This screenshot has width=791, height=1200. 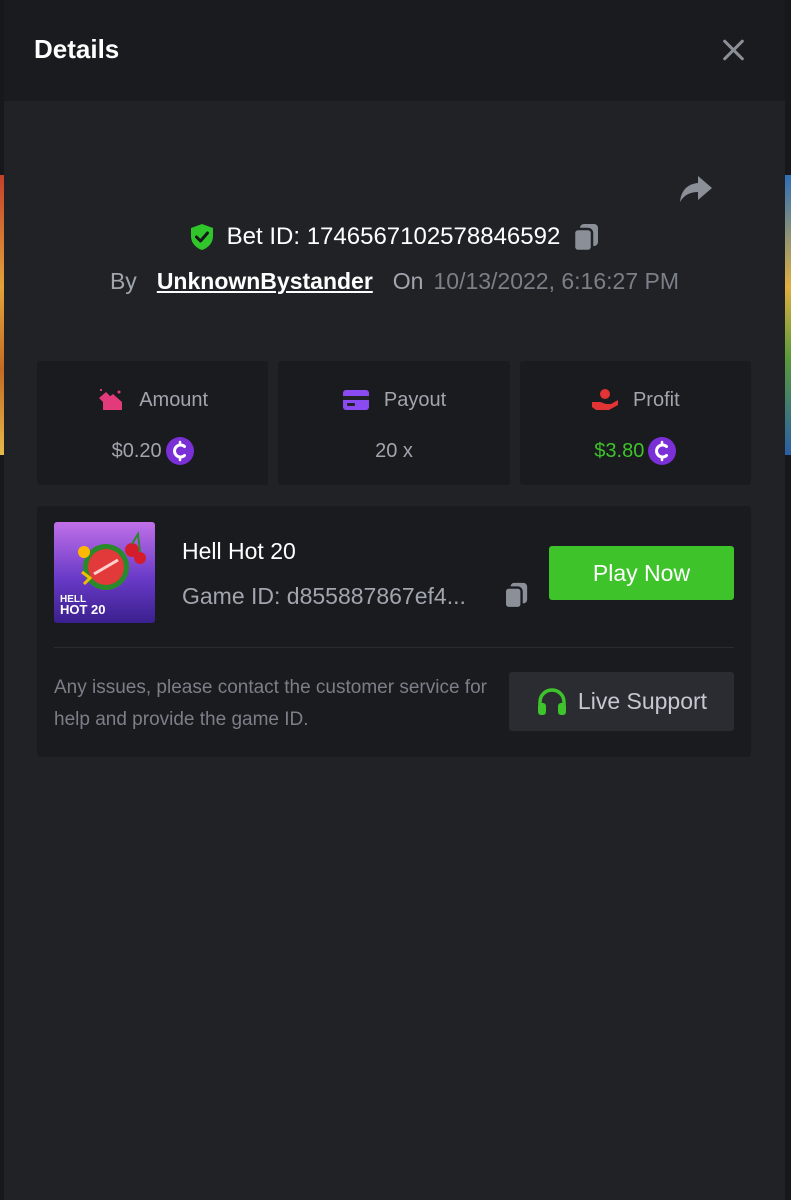 I want to click on stat-label-profit: Profit, so click(x=656, y=399).